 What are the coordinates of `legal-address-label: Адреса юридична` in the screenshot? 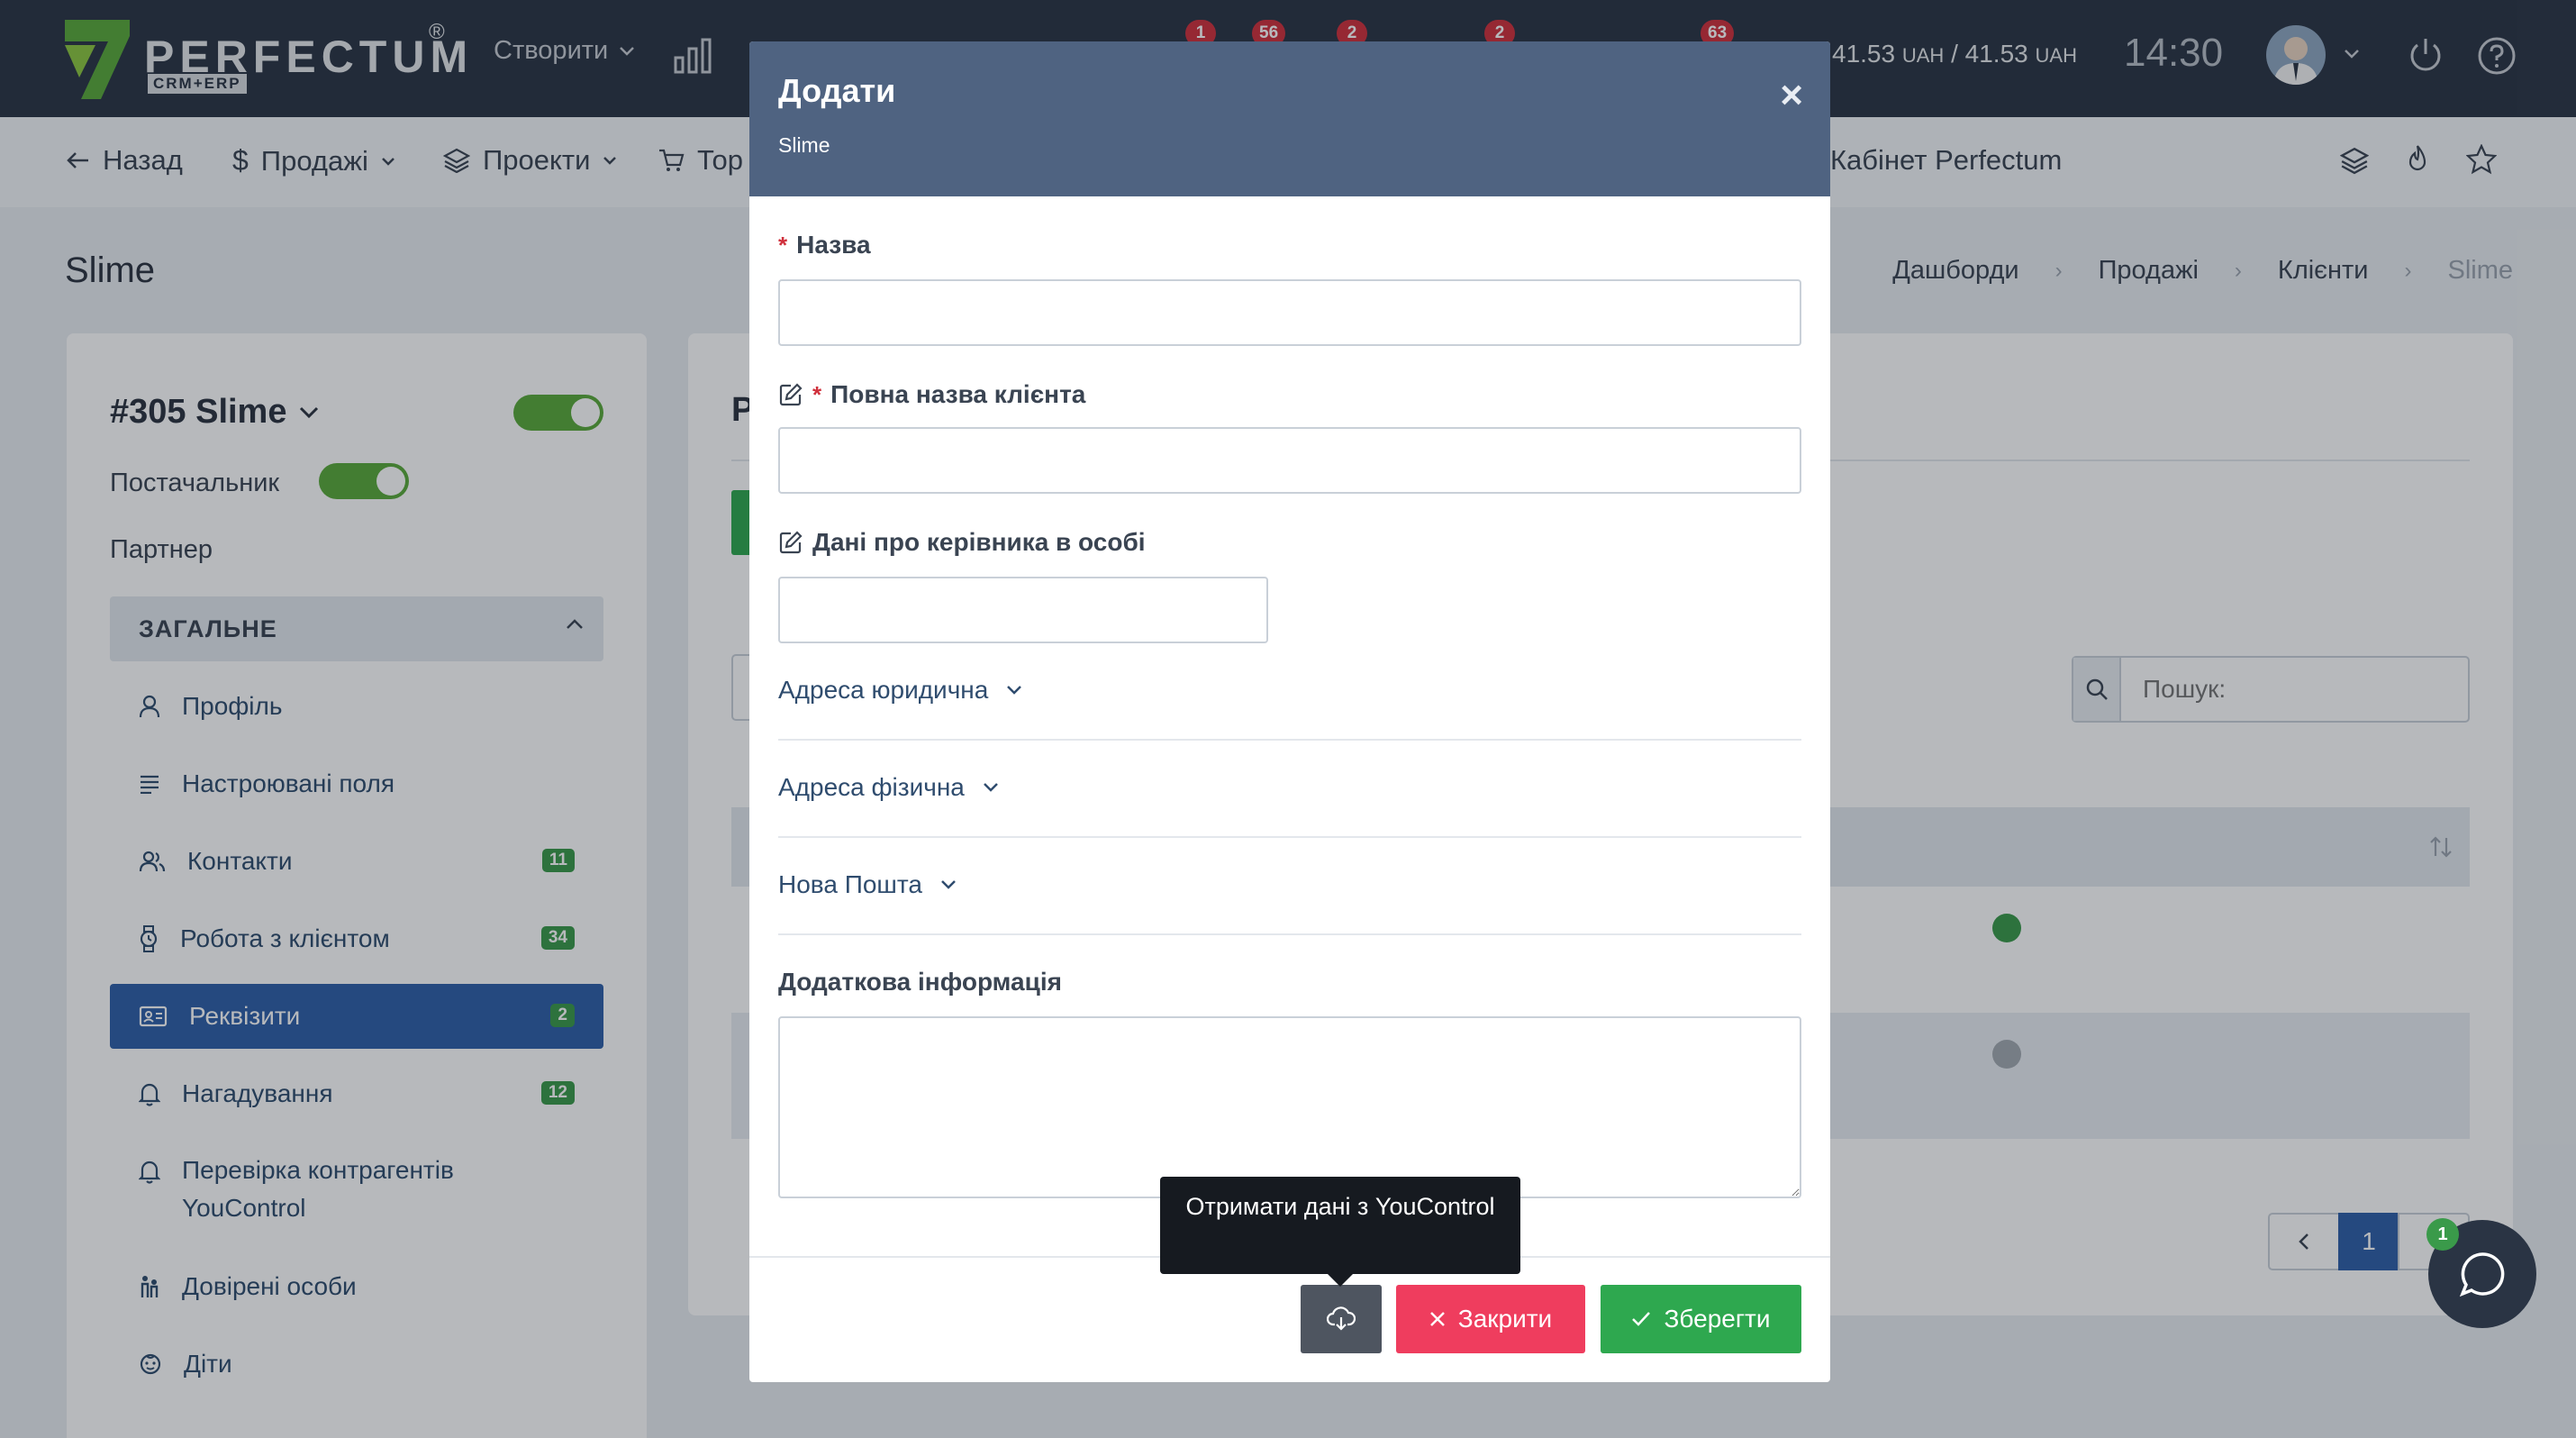 It's located at (883, 690).